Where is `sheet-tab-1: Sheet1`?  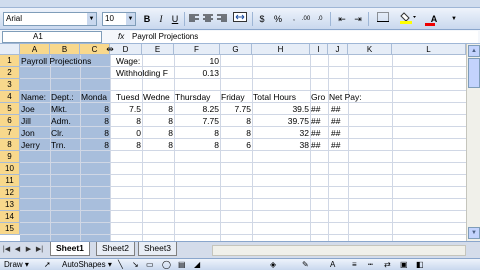 sheet-tab-1: Sheet1 is located at coordinates (70, 249).